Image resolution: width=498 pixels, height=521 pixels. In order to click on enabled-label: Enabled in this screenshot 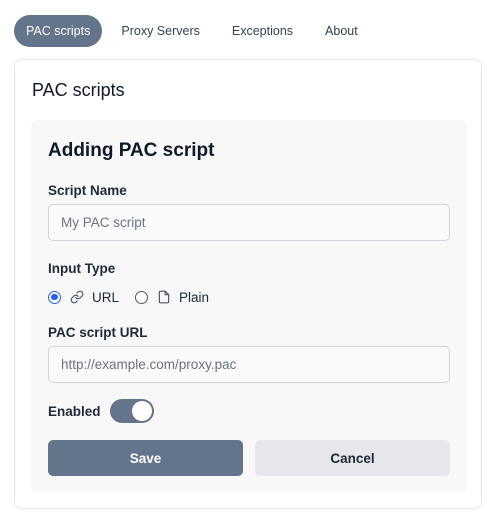, I will do `click(74, 411)`.